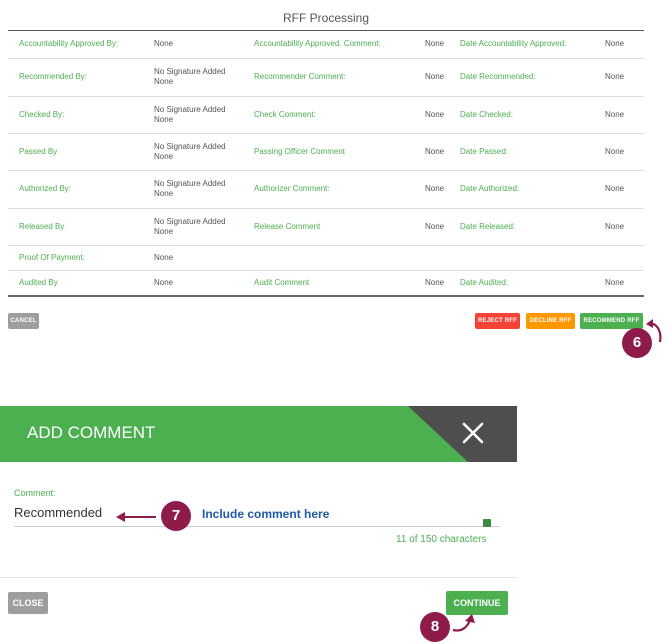  What do you see at coordinates (35, 493) in the screenshot?
I see `comment-label: Comment:` at bounding box center [35, 493].